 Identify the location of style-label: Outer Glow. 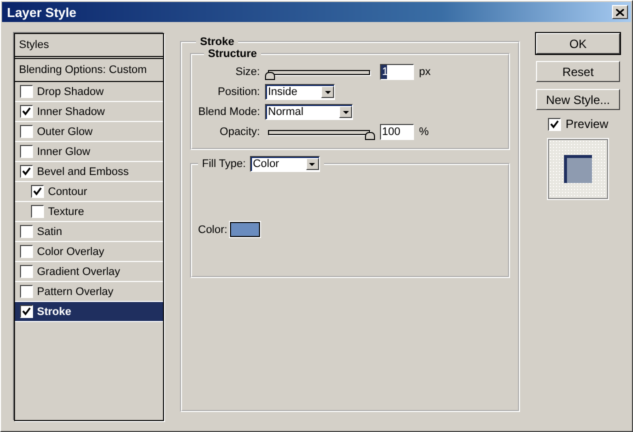
(65, 132).